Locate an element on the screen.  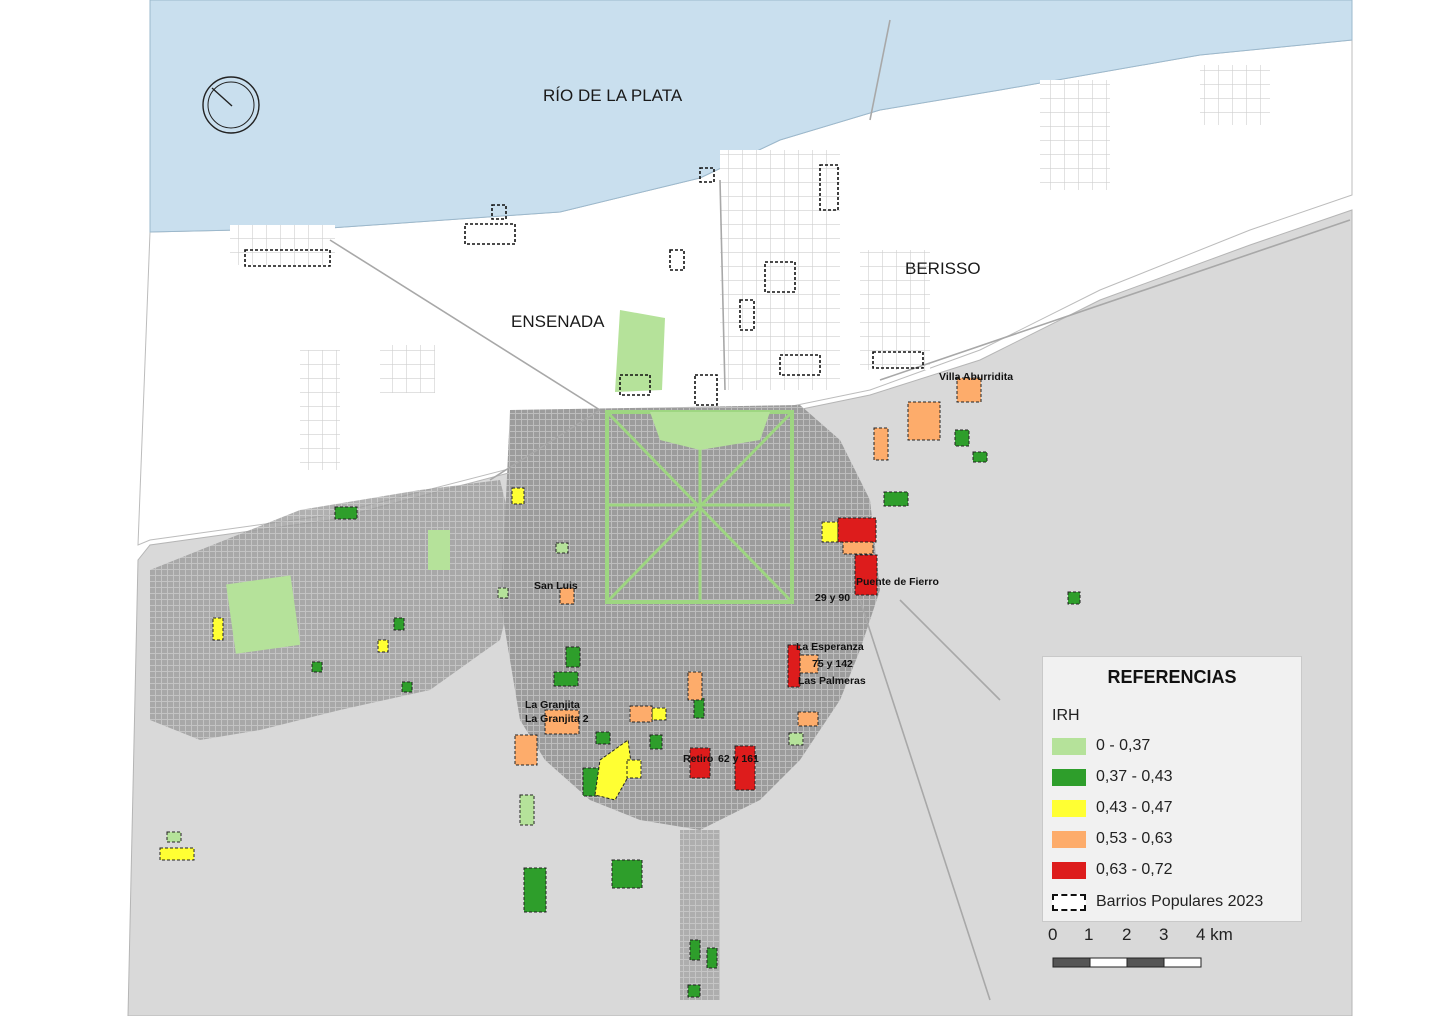
label-puente-de-fierro: Puente de Fierro is located at coordinates (897, 582).